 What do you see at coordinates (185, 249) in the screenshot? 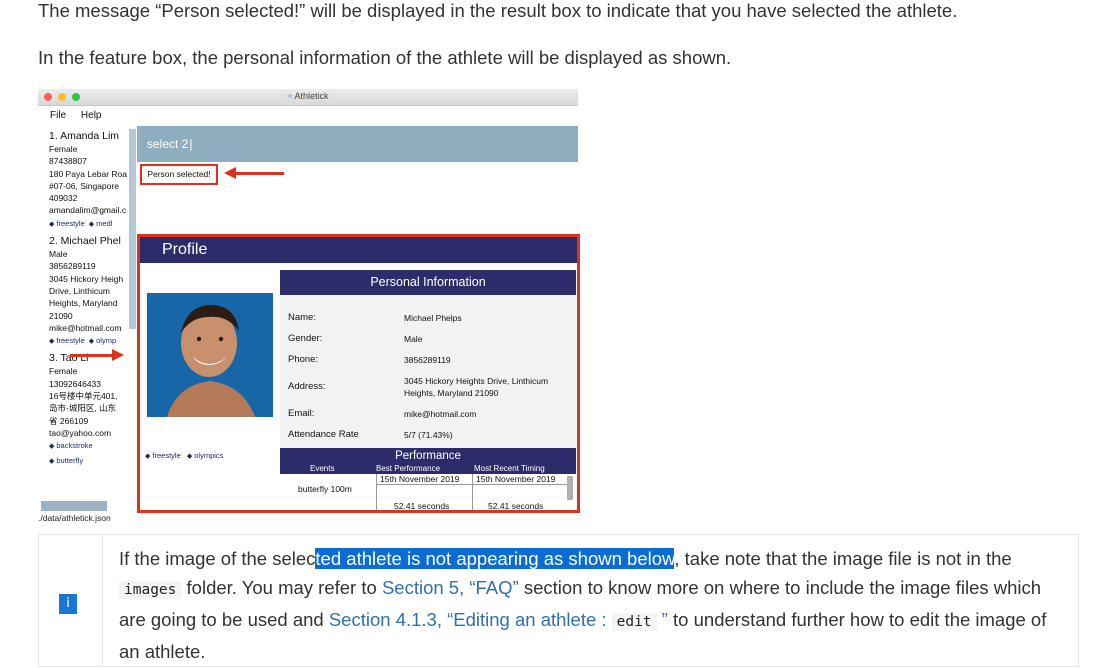
I see `profile-title: Profile` at bounding box center [185, 249].